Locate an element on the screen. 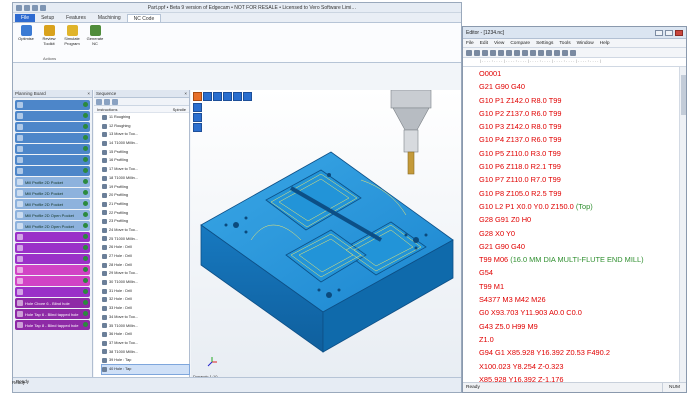 This screenshot has width=700, height=420. code-line: G94 G1 X85.928 Y16.392 Z0.53 F490.2 is located at coordinates (579, 352).